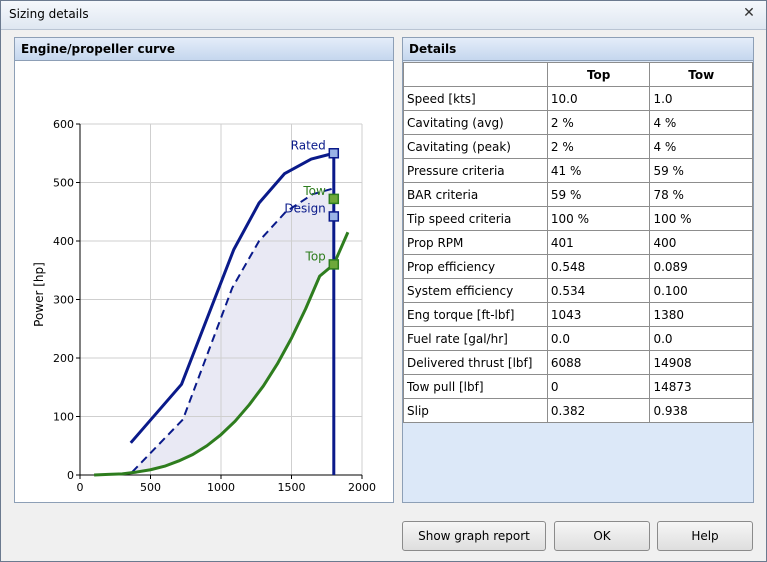 The width and height of the screenshot is (767, 562). Describe the element at coordinates (204, 49) in the screenshot. I see `chart-panel-title: Engine/propeller curve` at that location.